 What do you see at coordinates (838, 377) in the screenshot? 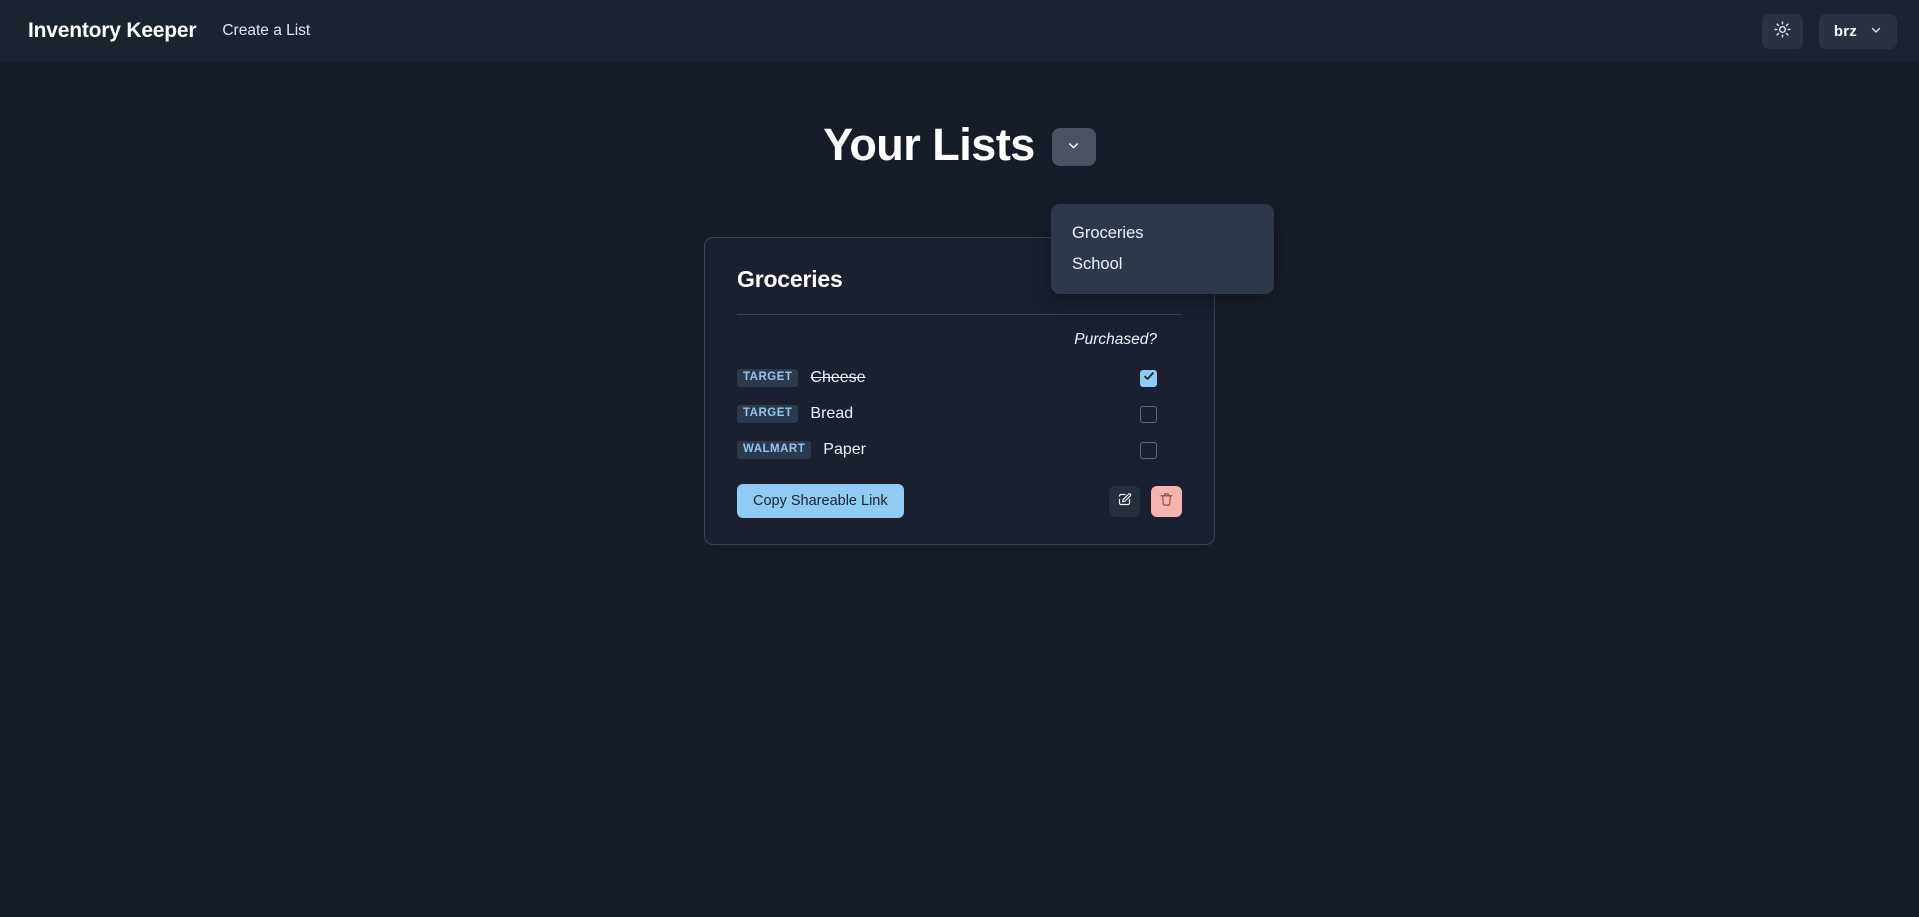
I see `item-name: Cheese` at bounding box center [838, 377].